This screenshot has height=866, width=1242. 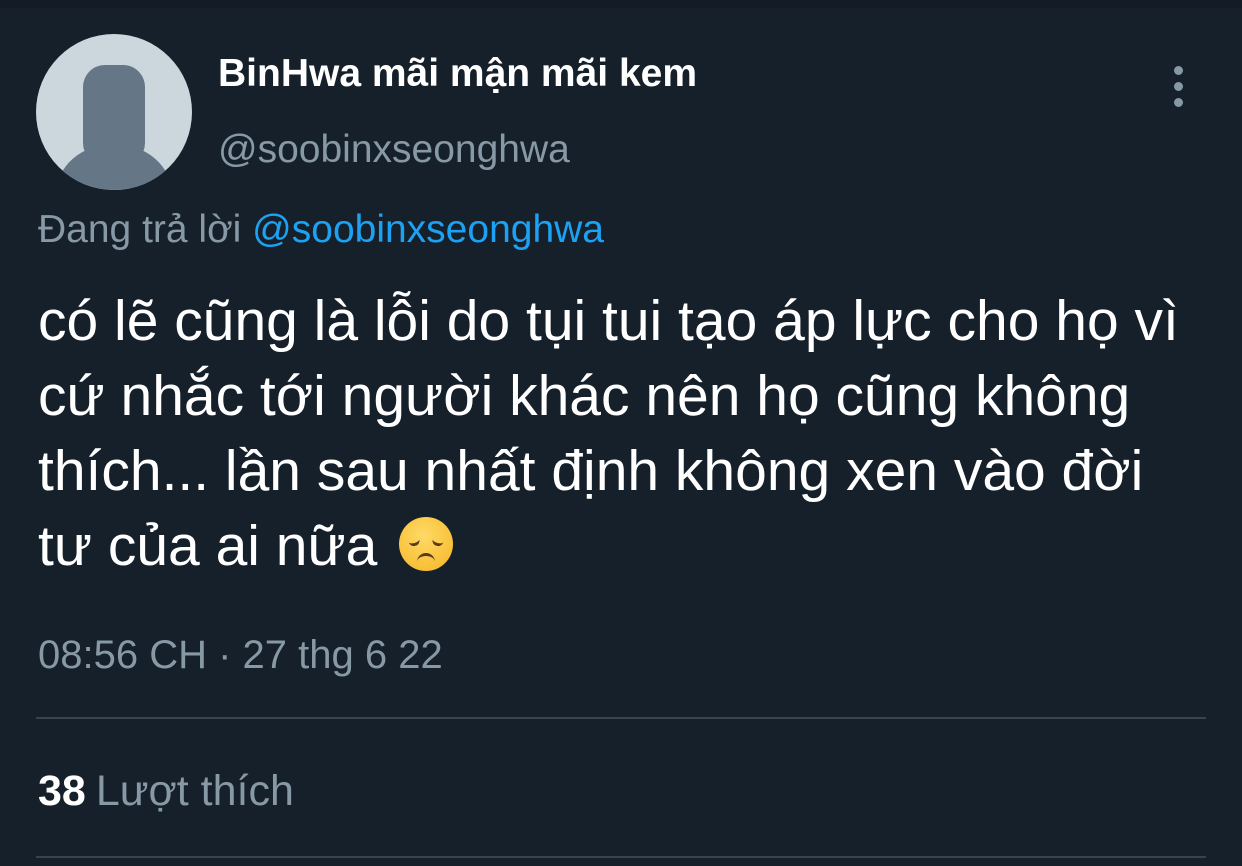 I want to click on replying-to: Đang trả lời @soobinxseonghwa, so click(x=321, y=230).